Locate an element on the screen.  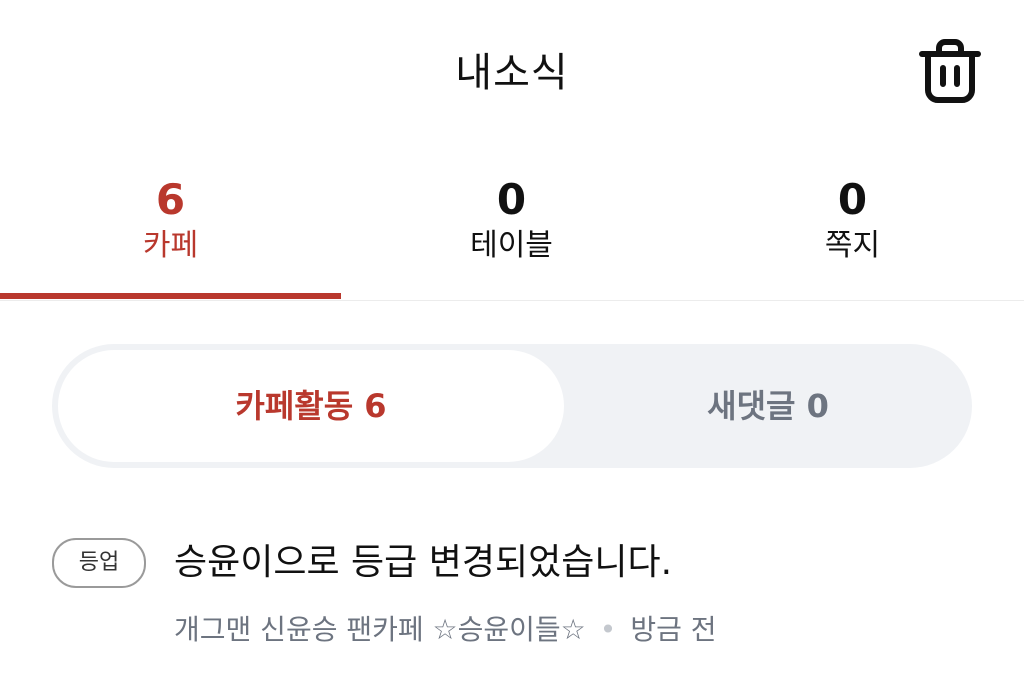
tab-label: 테이블 is located at coordinates (511, 245).